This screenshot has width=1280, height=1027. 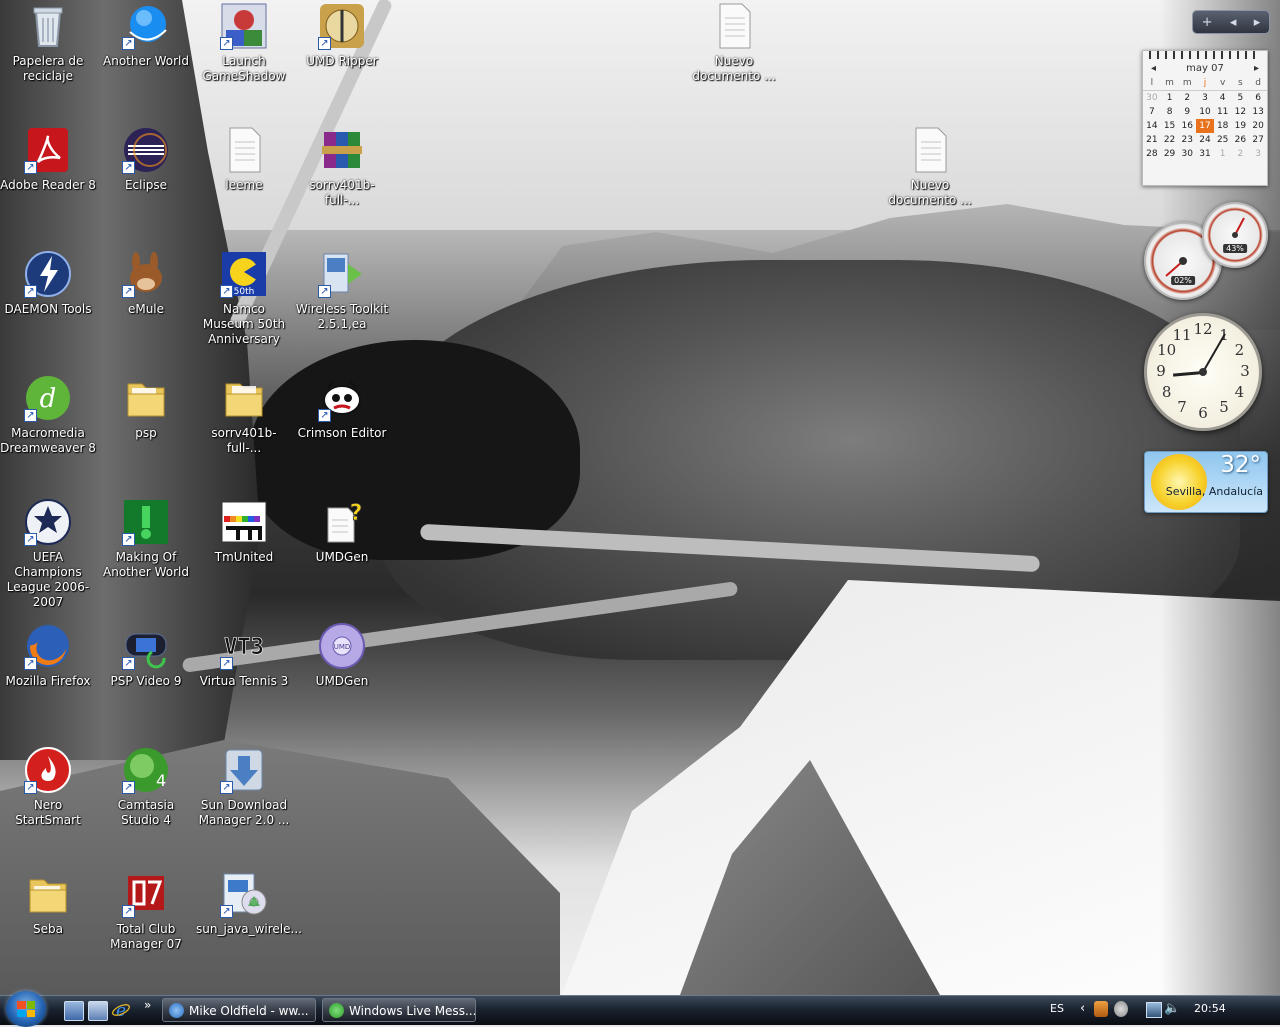 I want to click on clock-gadget: 121234567891011, so click(x=1203, y=372).